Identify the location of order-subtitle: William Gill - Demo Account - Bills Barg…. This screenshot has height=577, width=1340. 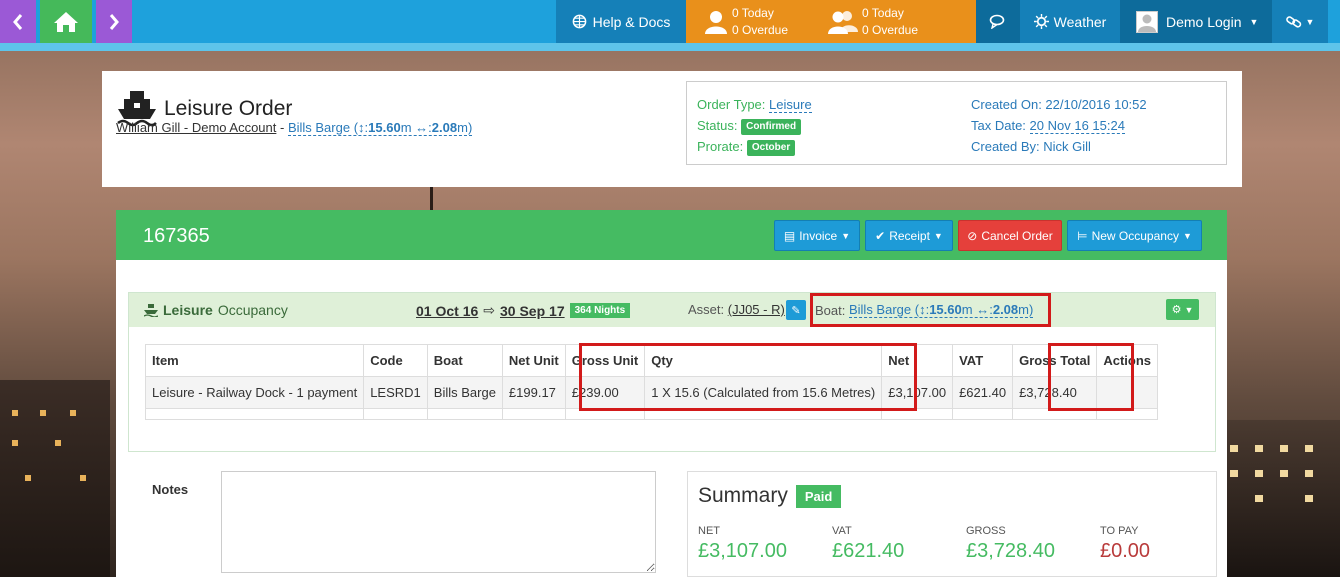
(294, 128).